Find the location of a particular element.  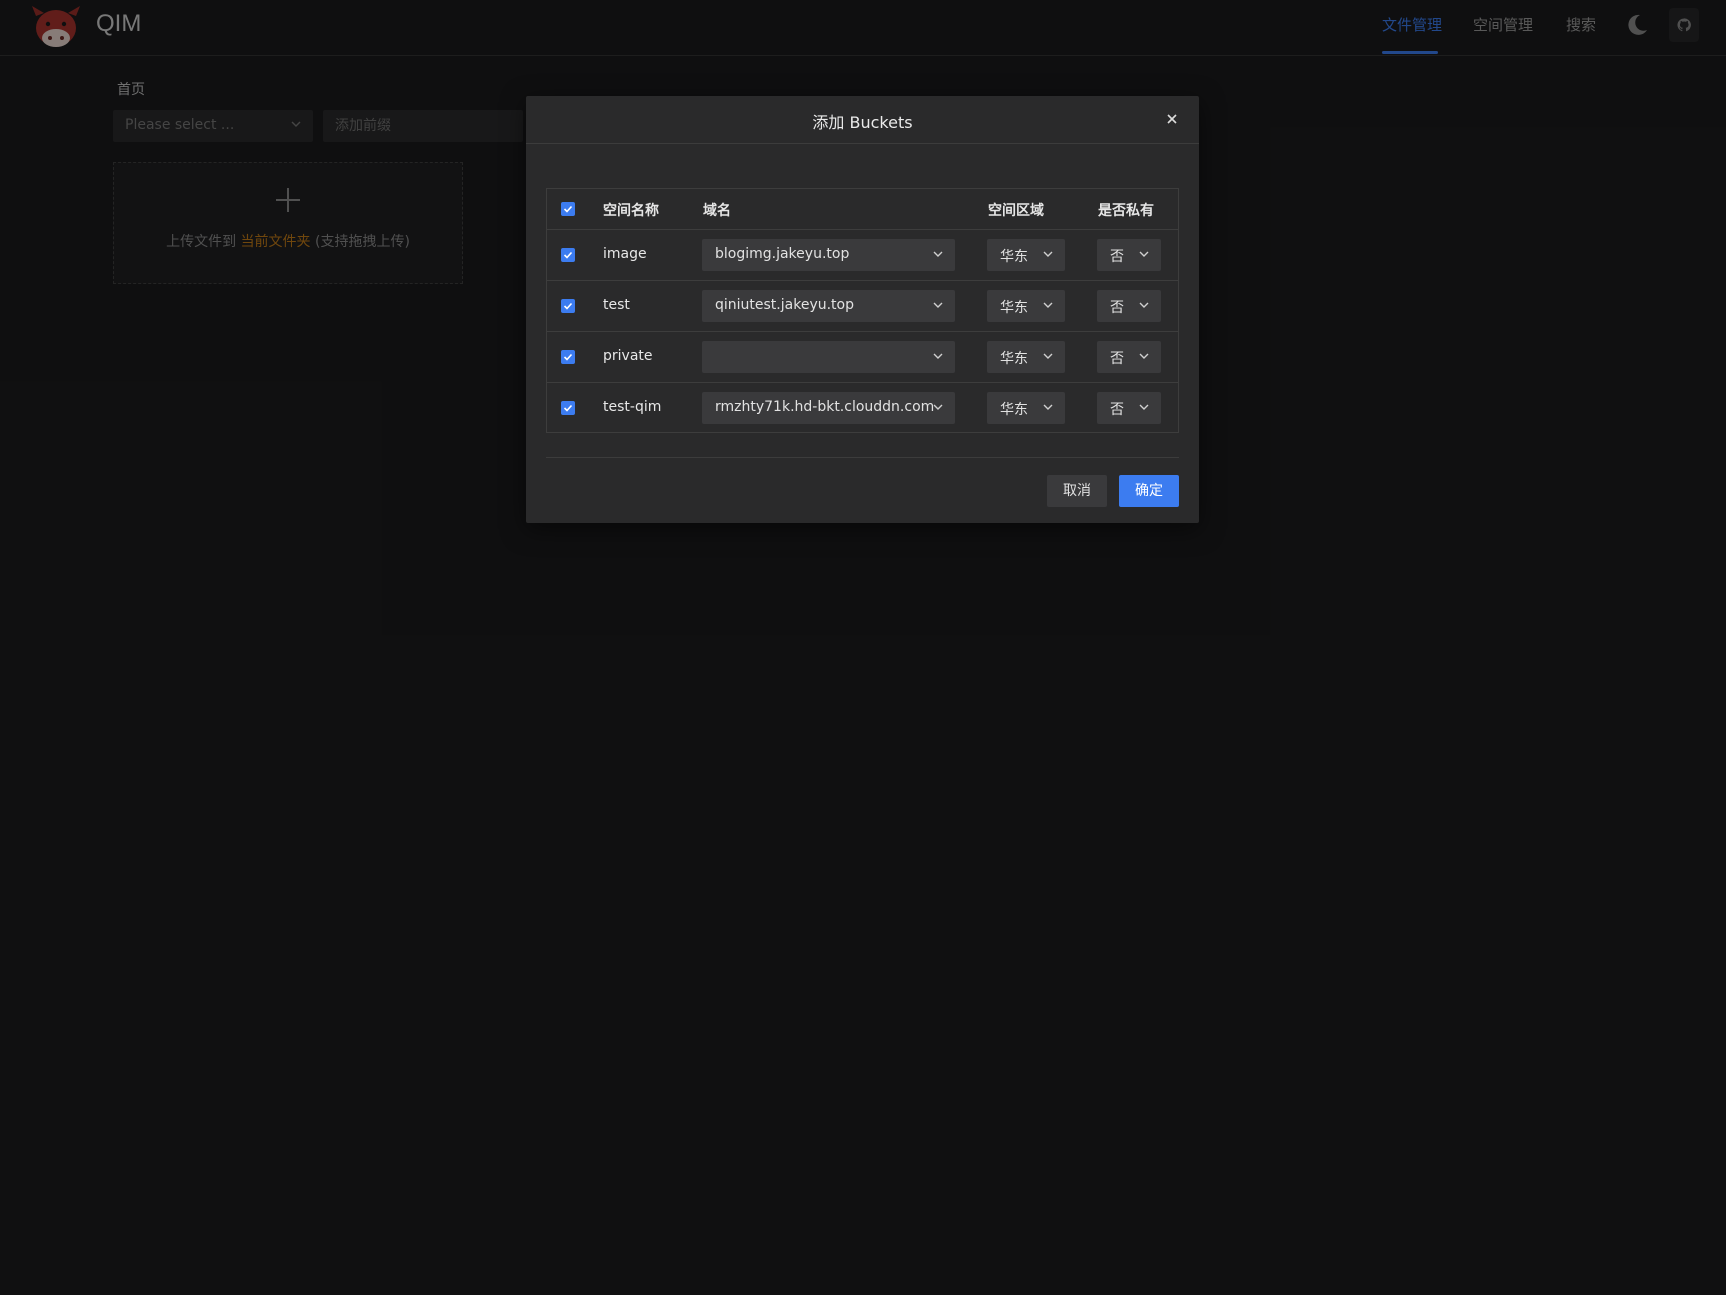

bucket-name: test-qim is located at coordinates (632, 407).